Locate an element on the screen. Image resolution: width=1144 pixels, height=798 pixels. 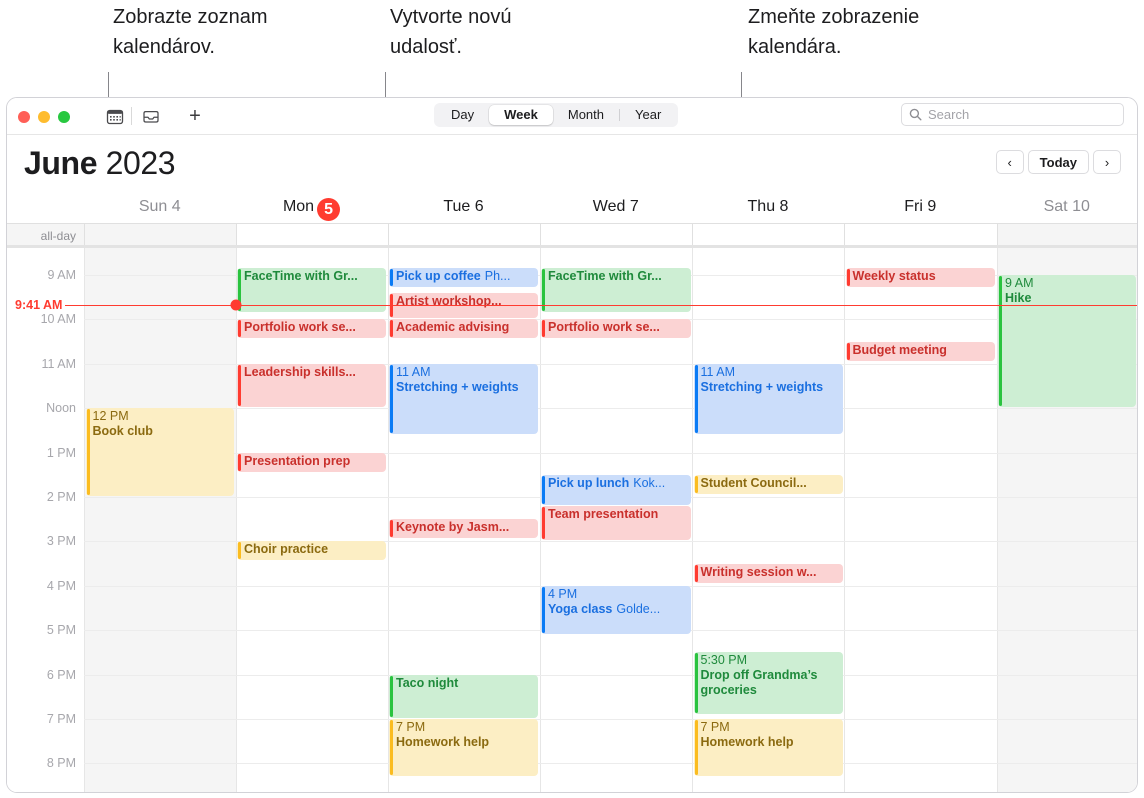
today-date-badge: 5 is located at coordinates (329, 209).